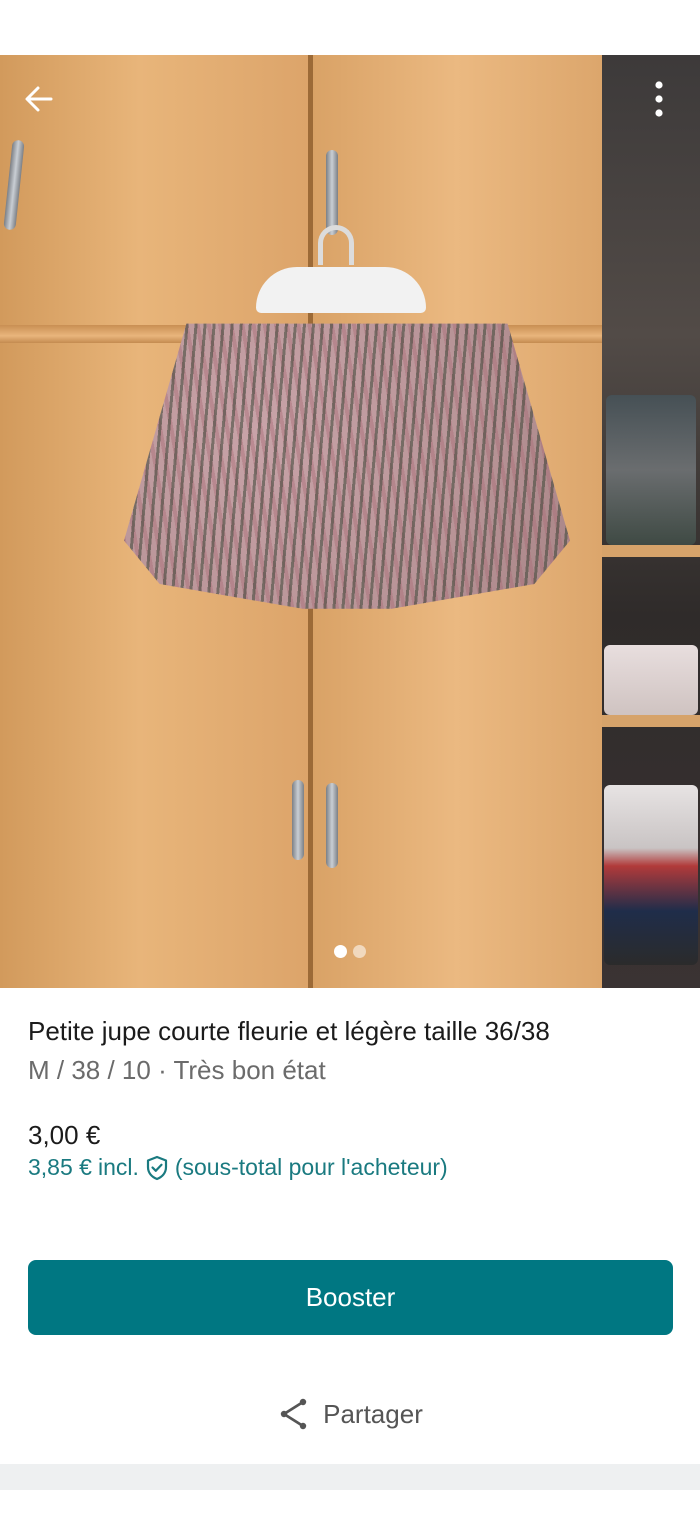  I want to click on more-options-button, so click(659, 101).